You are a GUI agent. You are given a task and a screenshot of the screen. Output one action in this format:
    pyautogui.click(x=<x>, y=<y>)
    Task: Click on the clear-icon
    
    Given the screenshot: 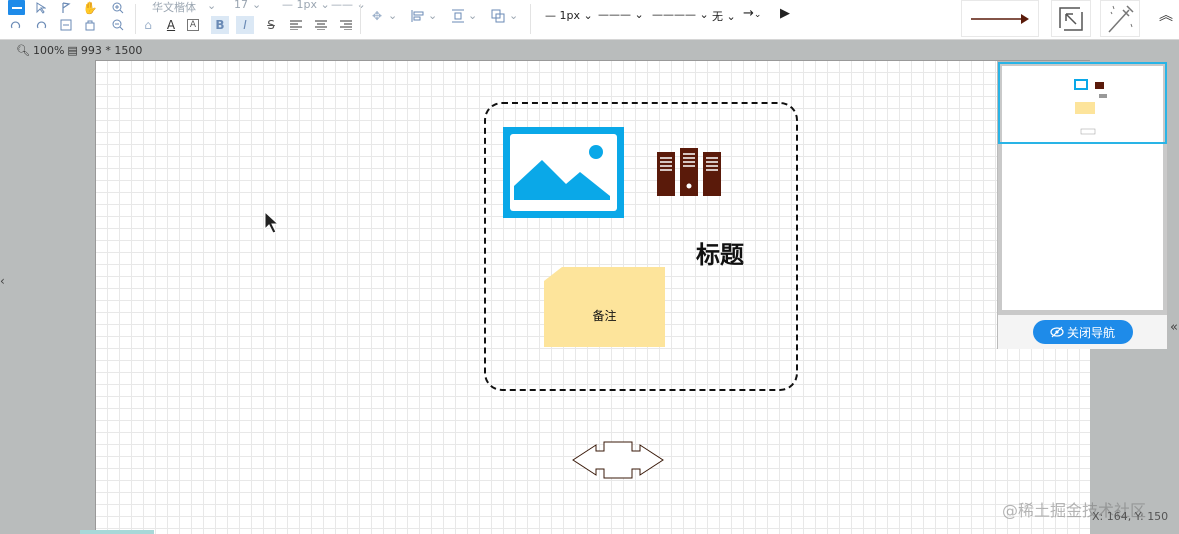 What is the action you would take?
    pyautogui.click(x=90, y=25)
    